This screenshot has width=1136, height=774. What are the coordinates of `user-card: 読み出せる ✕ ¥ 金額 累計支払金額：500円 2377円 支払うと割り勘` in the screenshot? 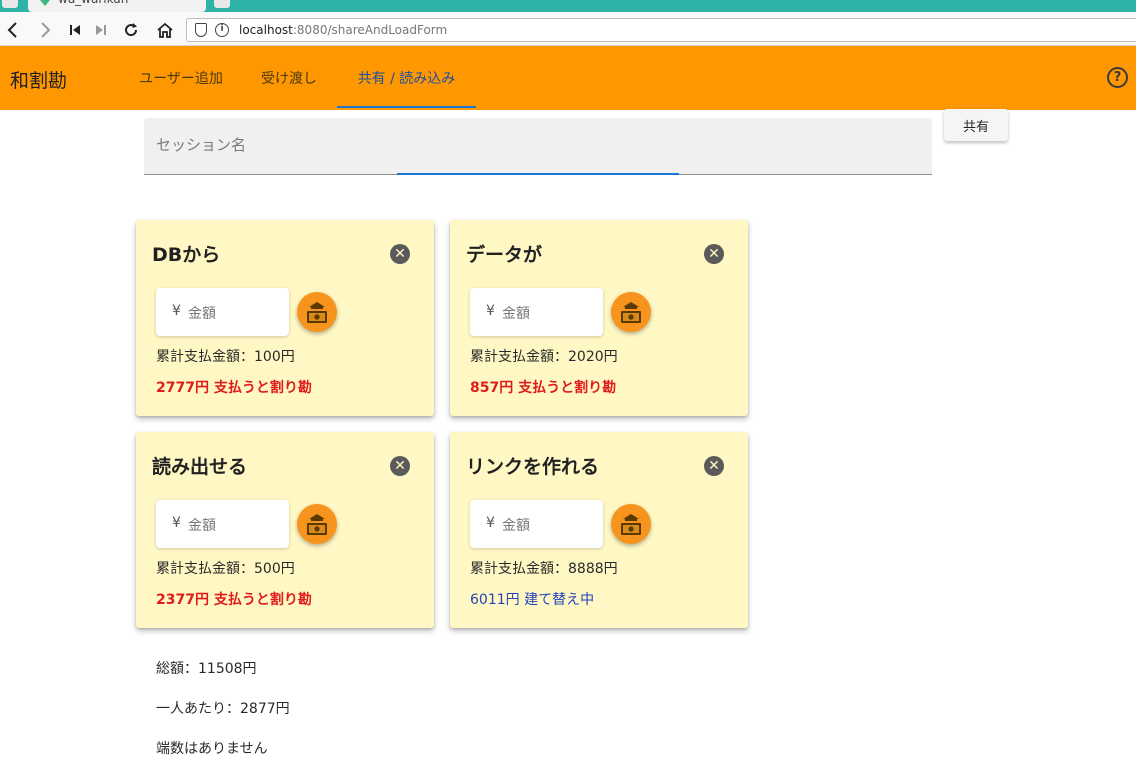 It's located at (285, 530).